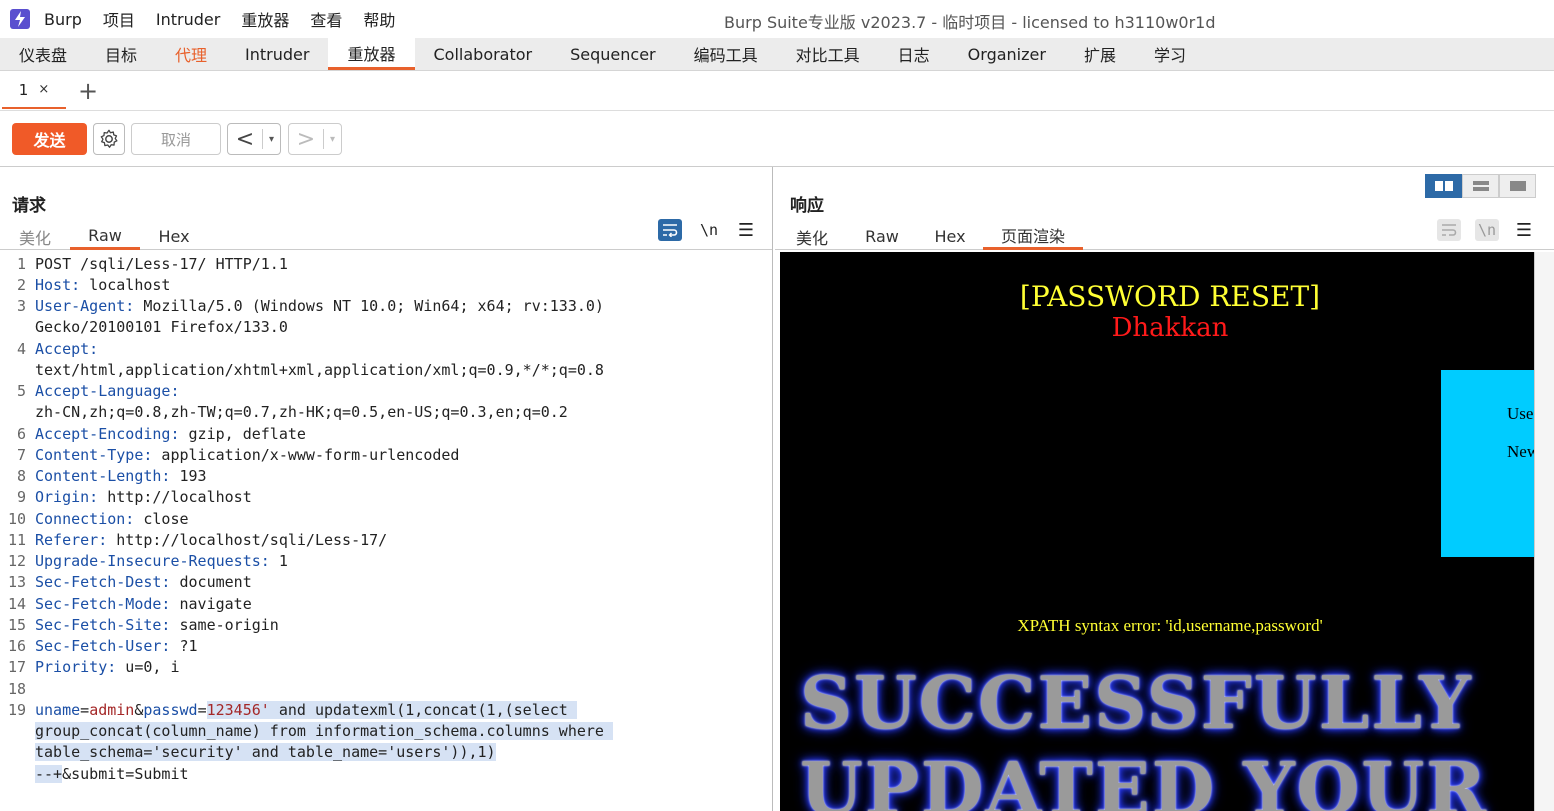 This screenshot has height=811, width=1554. I want to click on layout-side-by-side-icon, so click(1443, 186).